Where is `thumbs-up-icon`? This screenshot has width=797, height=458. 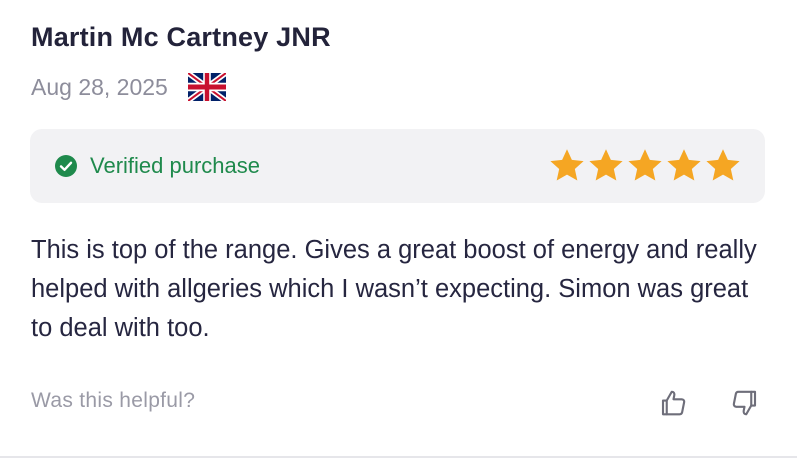
thumbs-up-icon is located at coordinates (673, 403).